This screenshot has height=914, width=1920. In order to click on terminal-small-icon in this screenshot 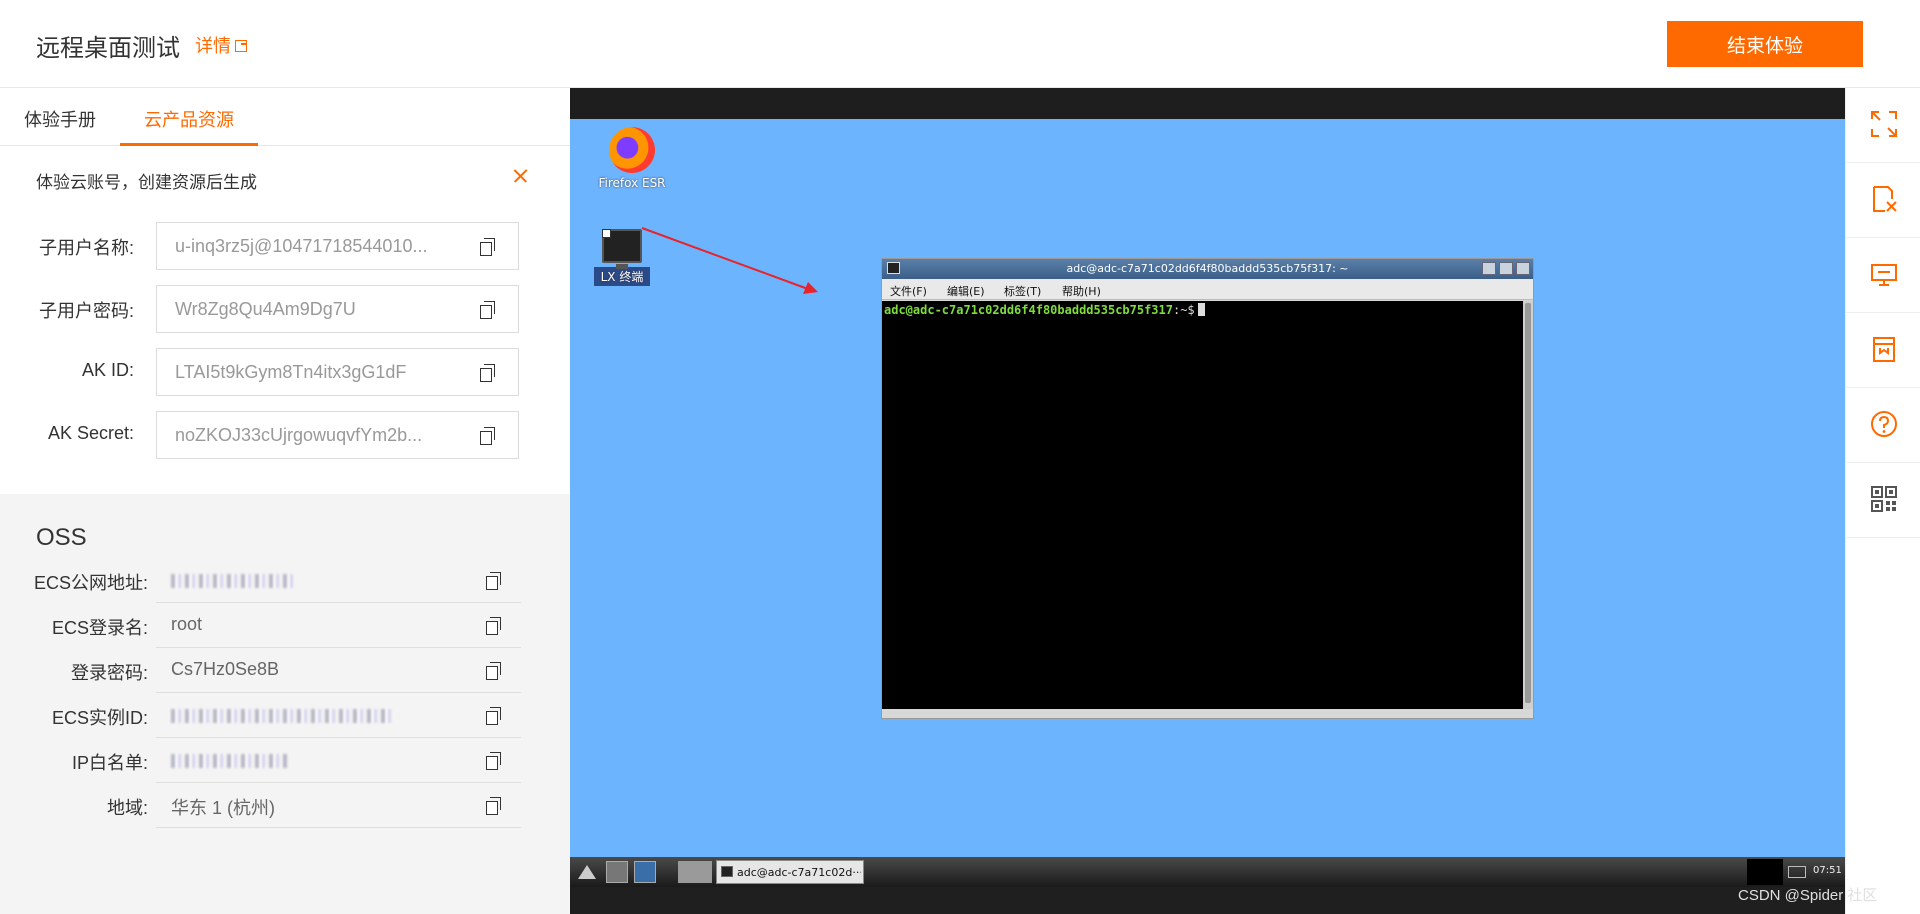, I will do `click(727, 871)`.